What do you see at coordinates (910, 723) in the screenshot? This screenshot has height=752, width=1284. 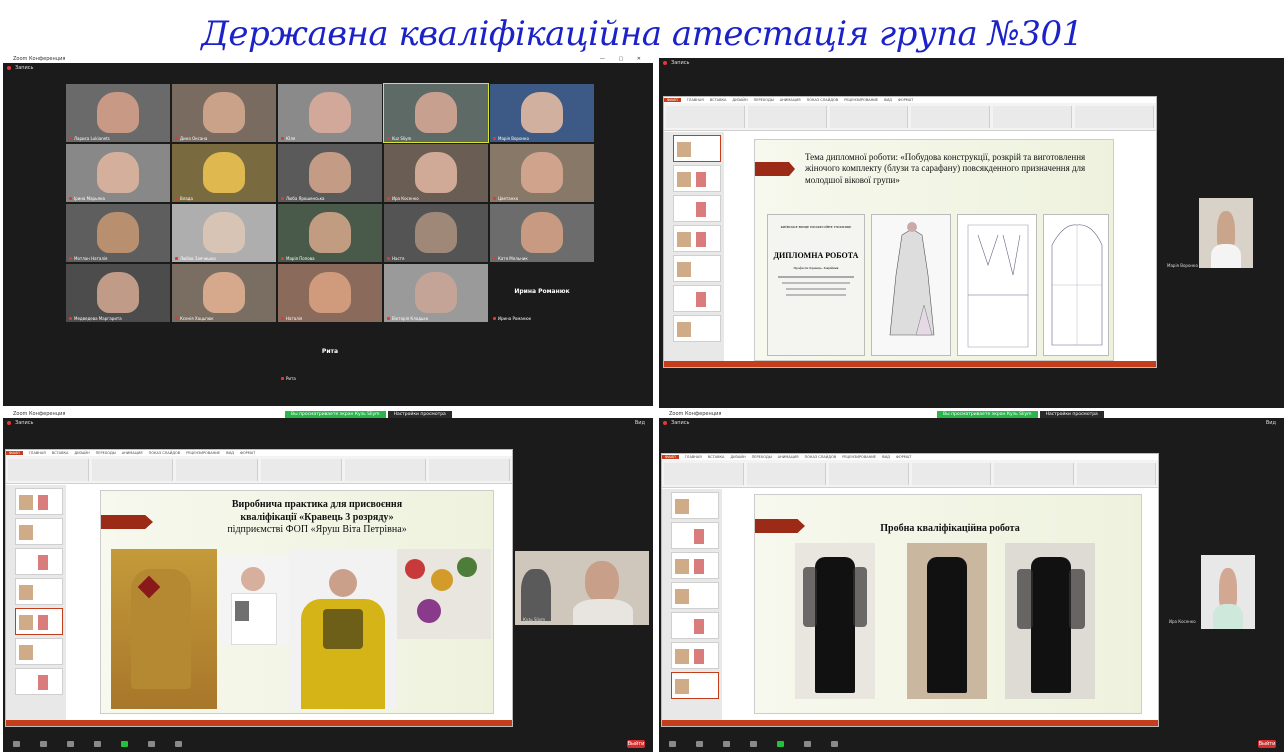 I see `status-bar` at bounding box center [910, 723].